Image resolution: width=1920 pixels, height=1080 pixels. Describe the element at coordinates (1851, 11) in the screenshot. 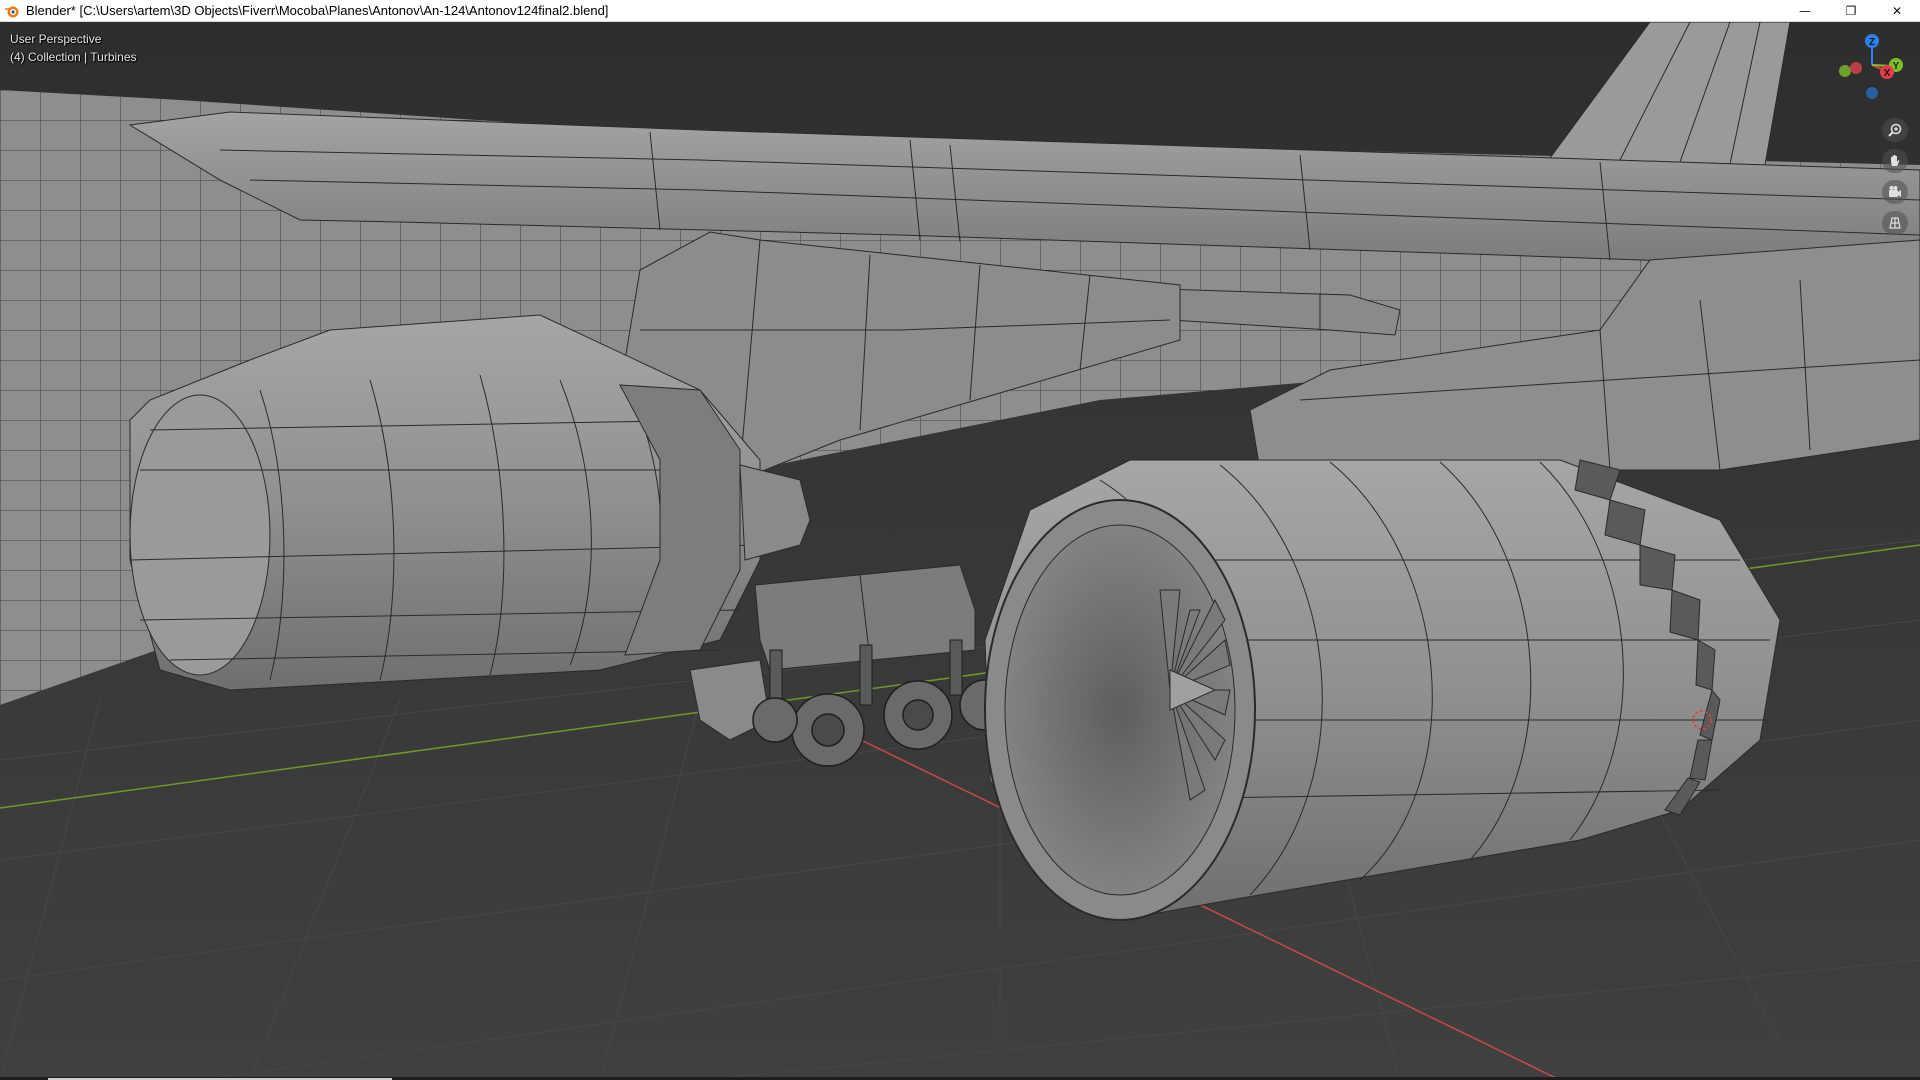

I see `restore-button: ❐` at that location.